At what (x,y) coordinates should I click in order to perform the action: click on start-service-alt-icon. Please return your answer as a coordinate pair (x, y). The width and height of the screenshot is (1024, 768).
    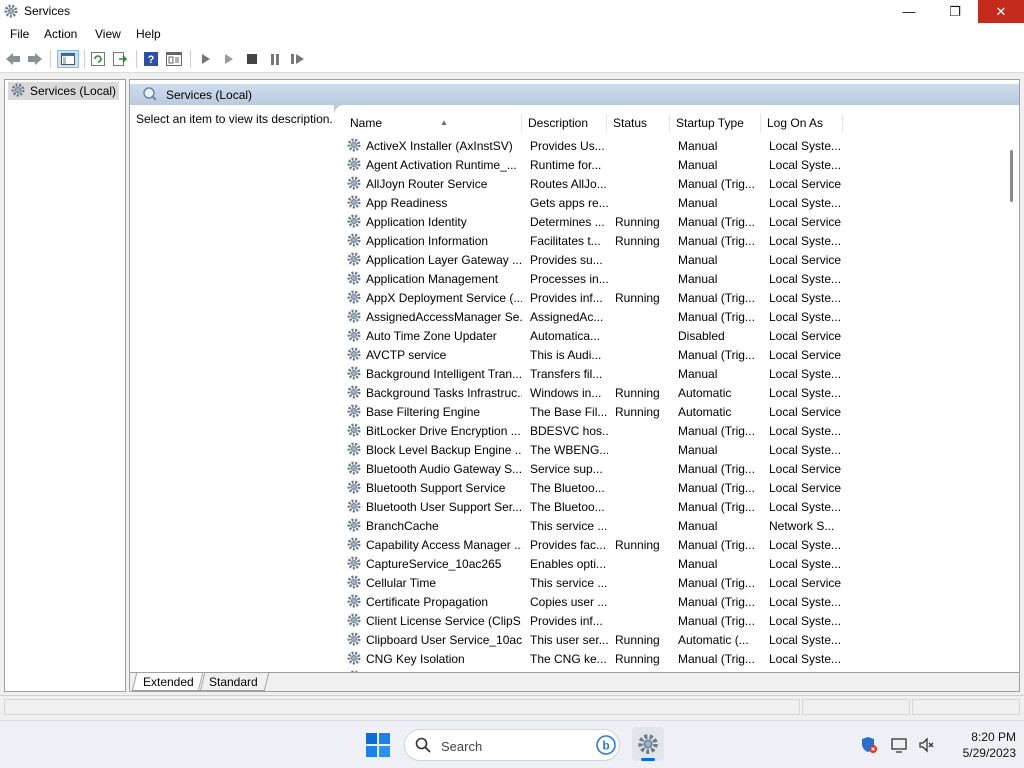
    Looking at the image, I should click on (229, 59).